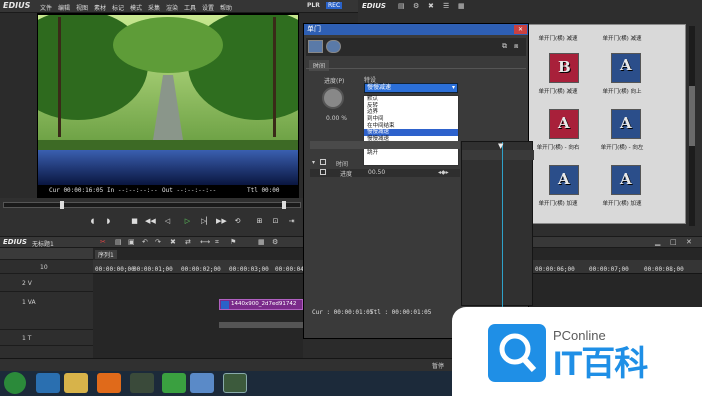 This screenshot has width=702, height=396. What do you see at coordinates (118, 7) in the screenshot?
I see `menu-marker: 标记` at bounding box center [118, 7].